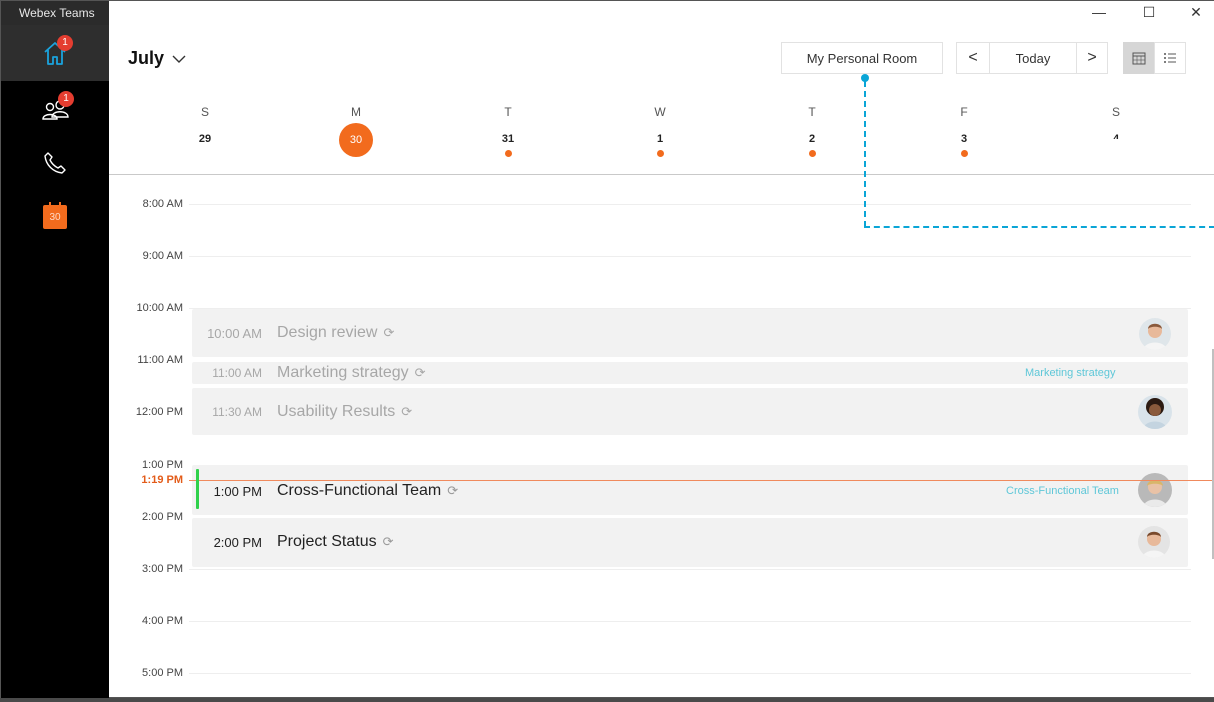  Describe the element at coordinates (237, 412) in the screenshot. I see `event-time: 11:30 AM` at that location.